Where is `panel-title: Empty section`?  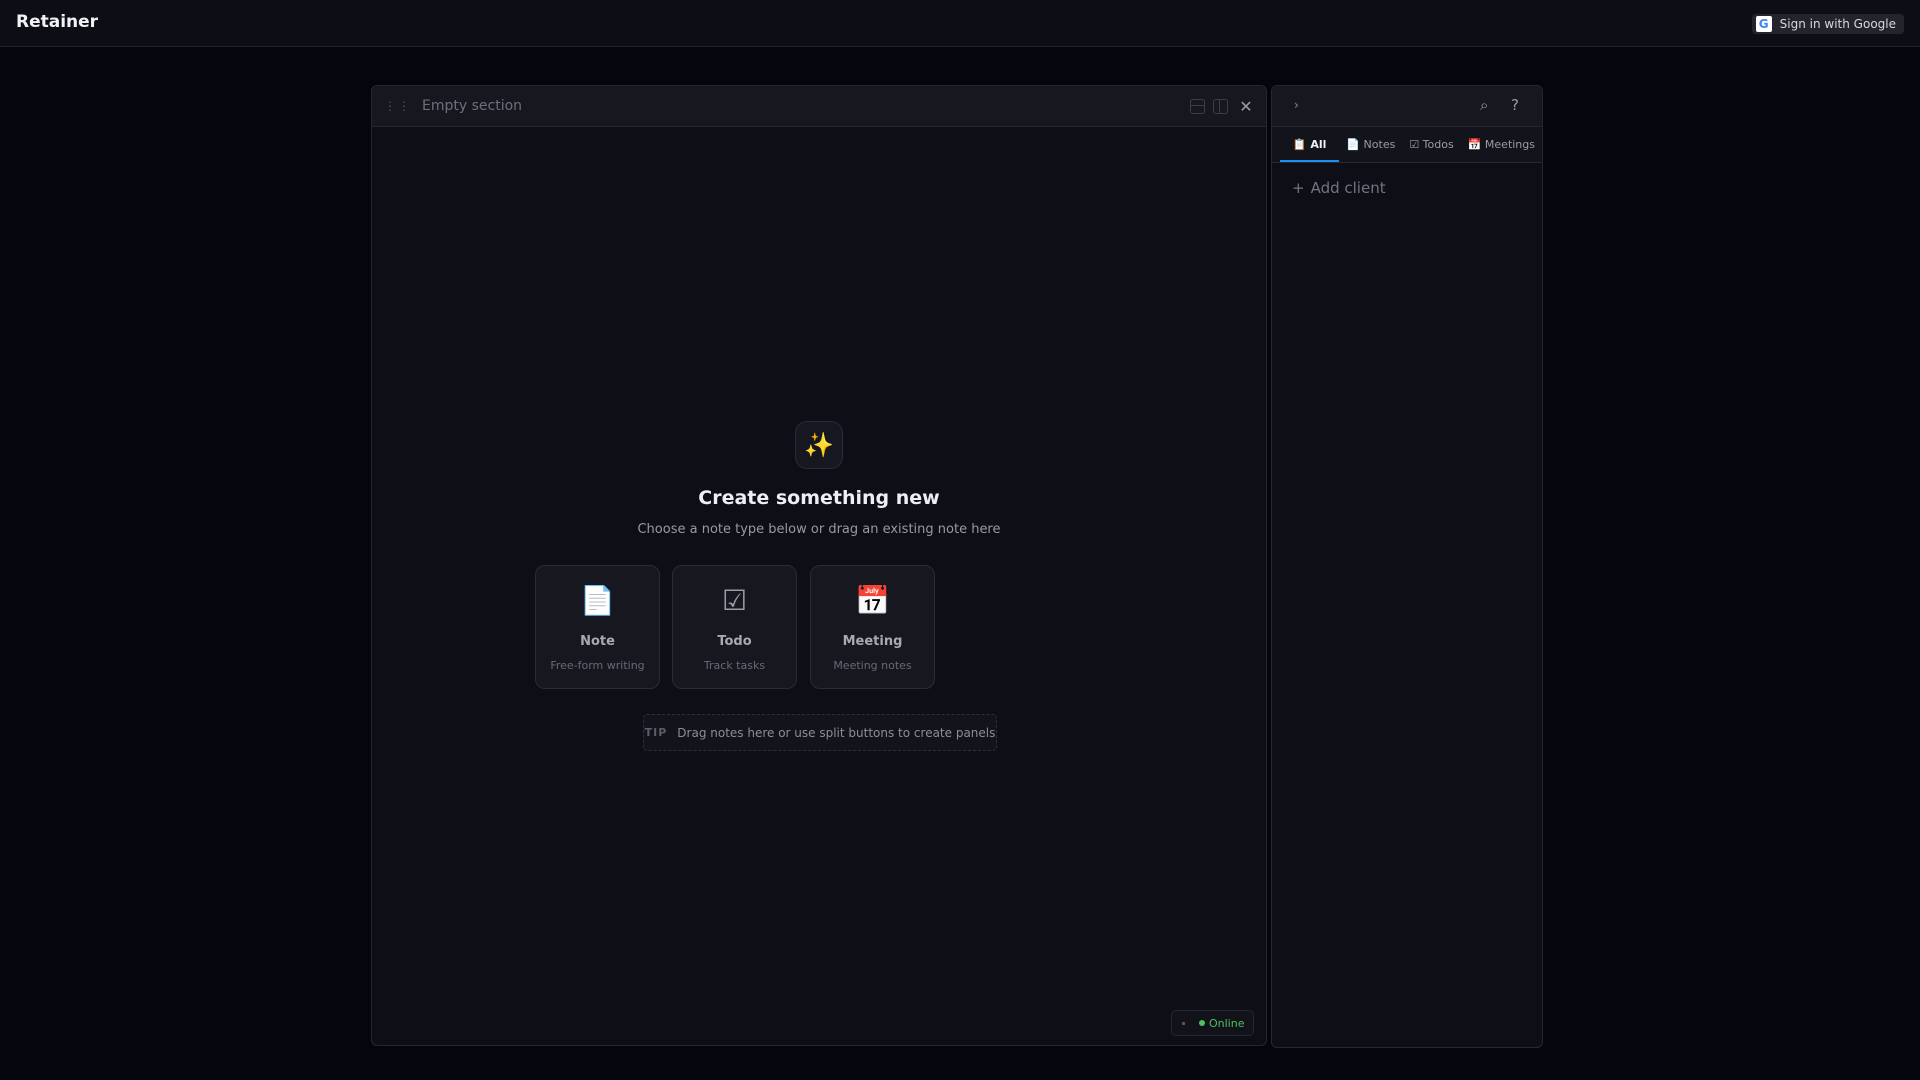 panel-title: Empty section is located at coordinates (472, 106).